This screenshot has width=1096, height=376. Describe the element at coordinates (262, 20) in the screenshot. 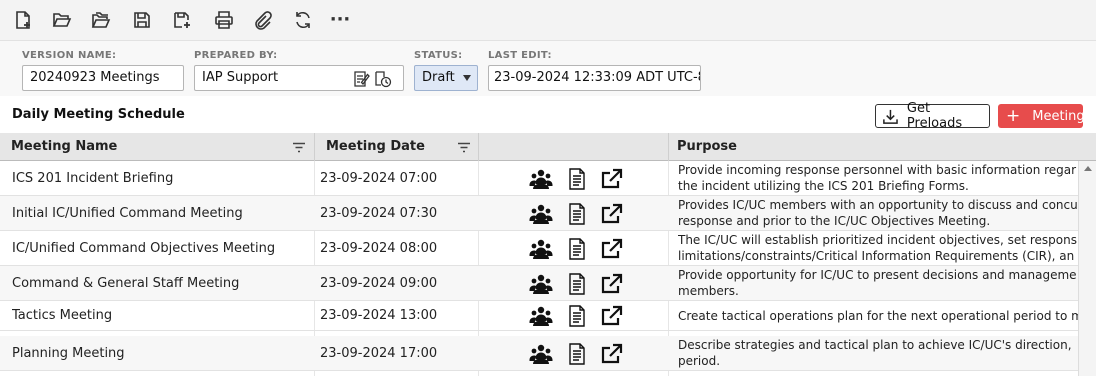

I see `attach-icon` at that location.